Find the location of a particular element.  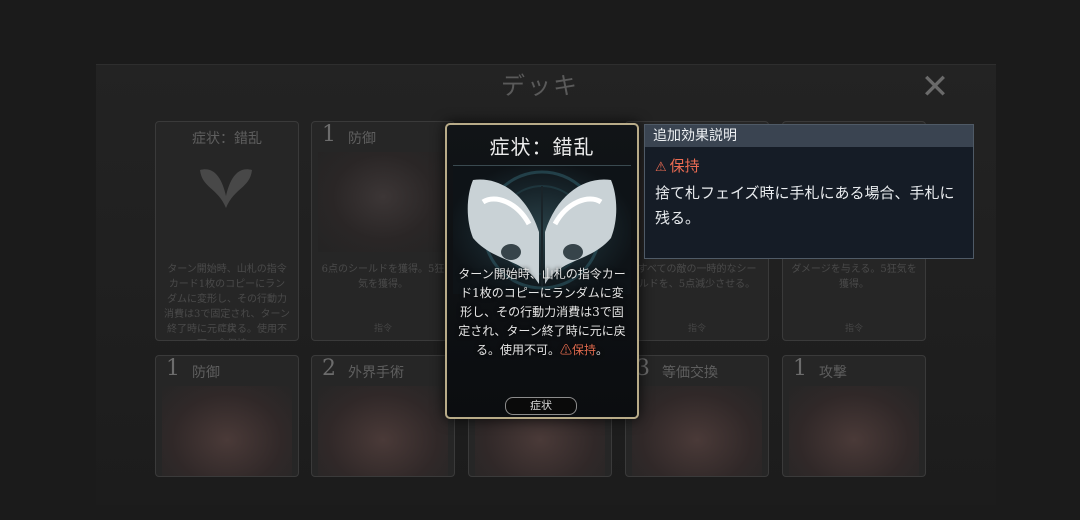

tooltip-keyword-label: 保持 is located at coordinates (684, 166).